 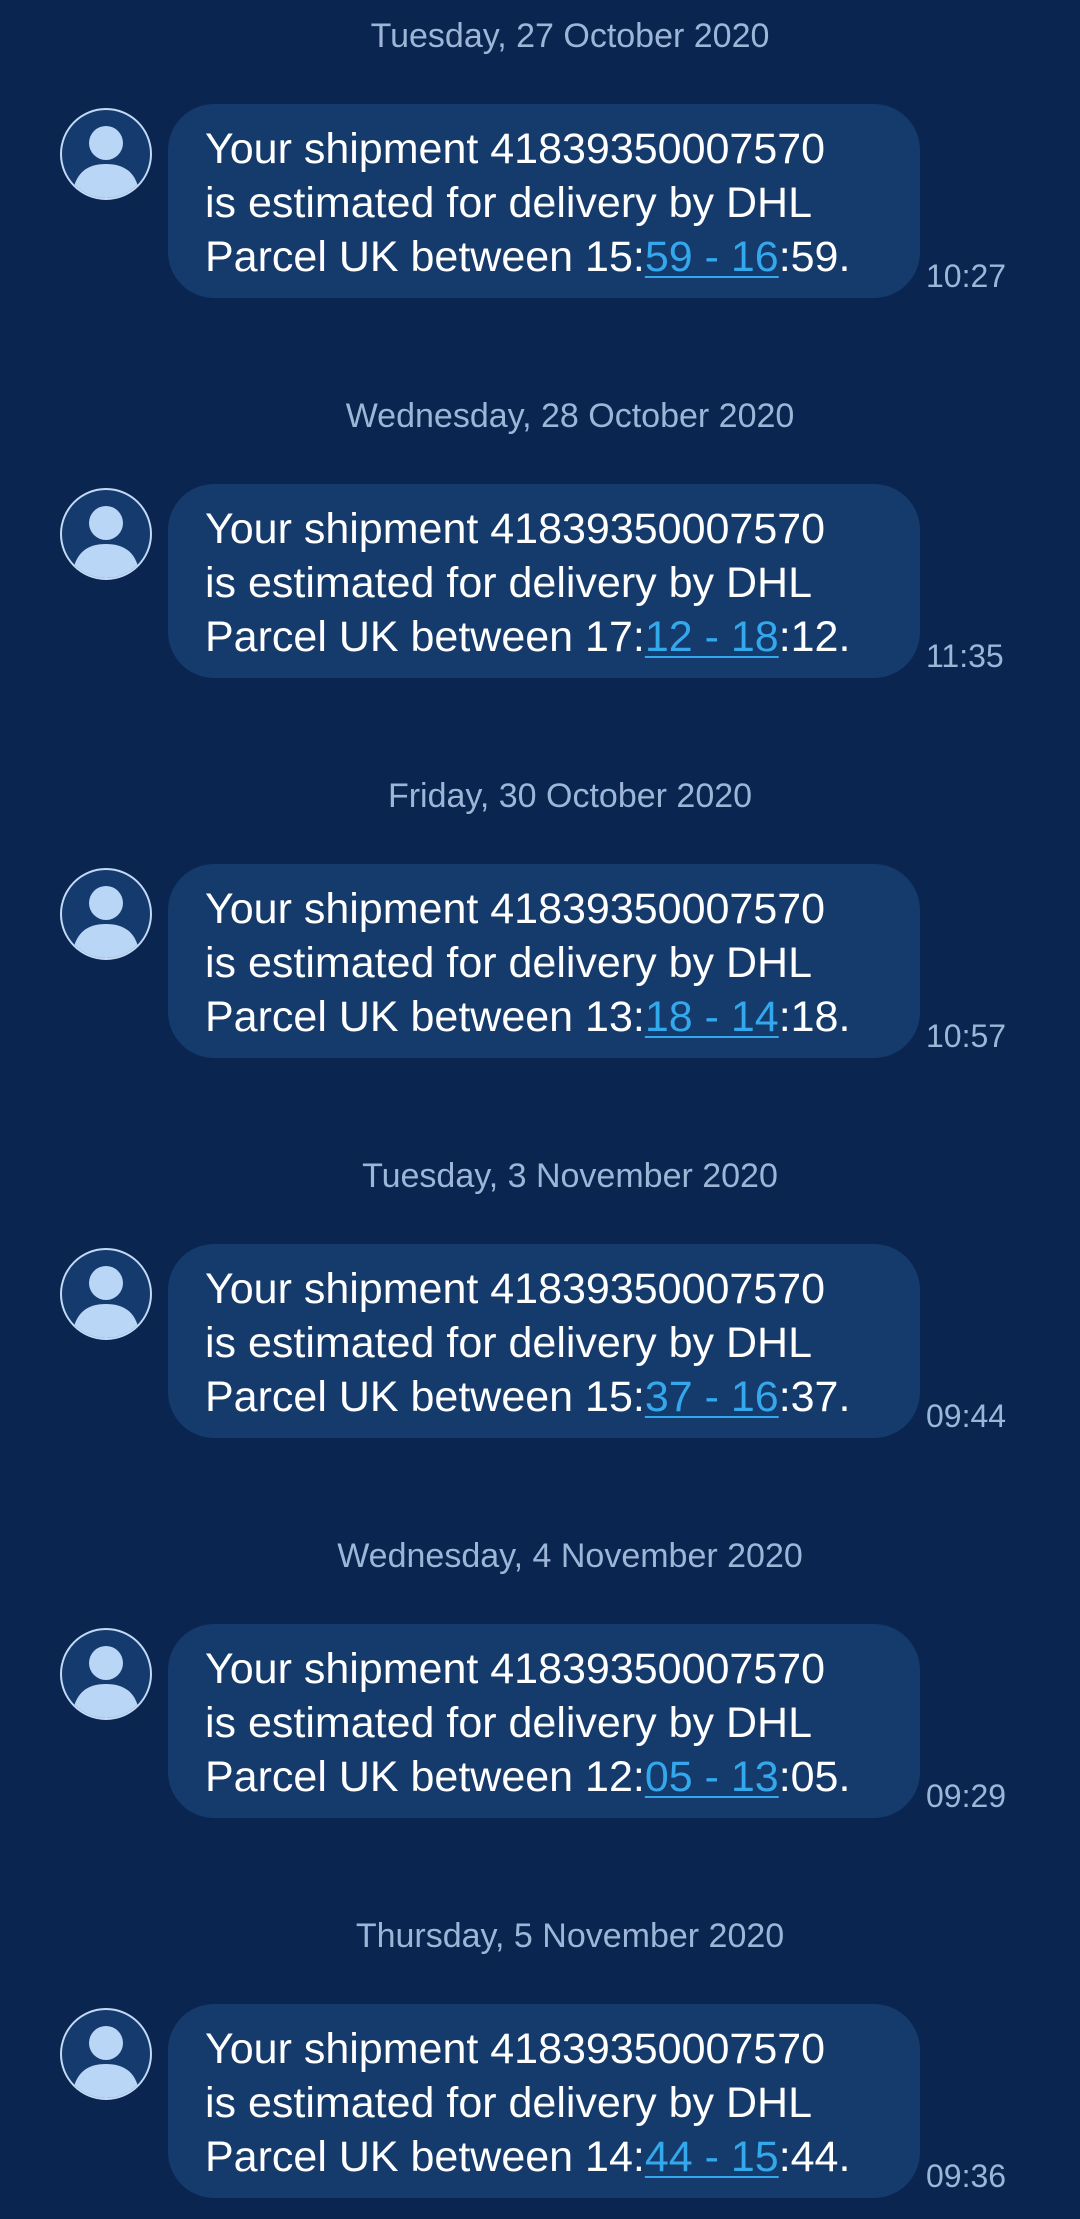 What do you see at coordinates (814, 257) in the screenshot?
I see `message-text: :59.` at bounding box center [814, 257].